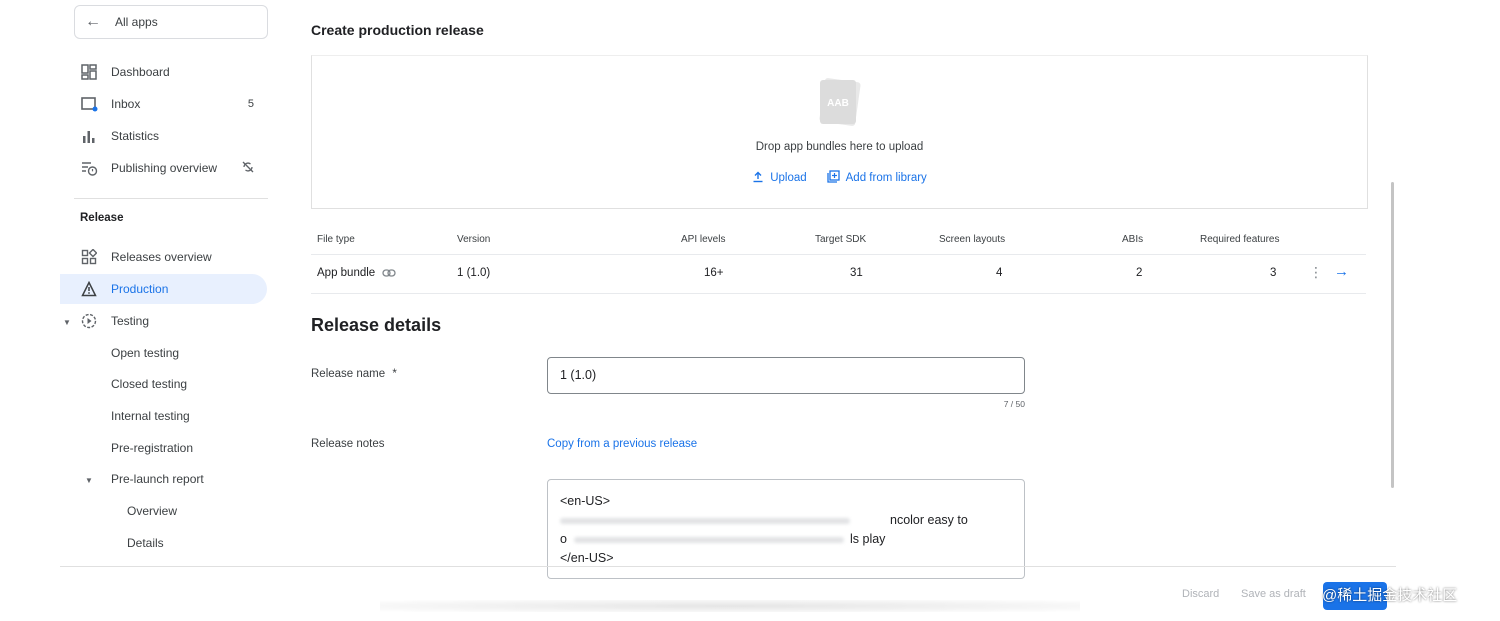 The width and height of the screenshot is (1500, 621). What do you see at coordinates (1014, 404) in the screenshot?
I see `release-name-char-counter: 7 / 50` at bounding box center [1014, 404].